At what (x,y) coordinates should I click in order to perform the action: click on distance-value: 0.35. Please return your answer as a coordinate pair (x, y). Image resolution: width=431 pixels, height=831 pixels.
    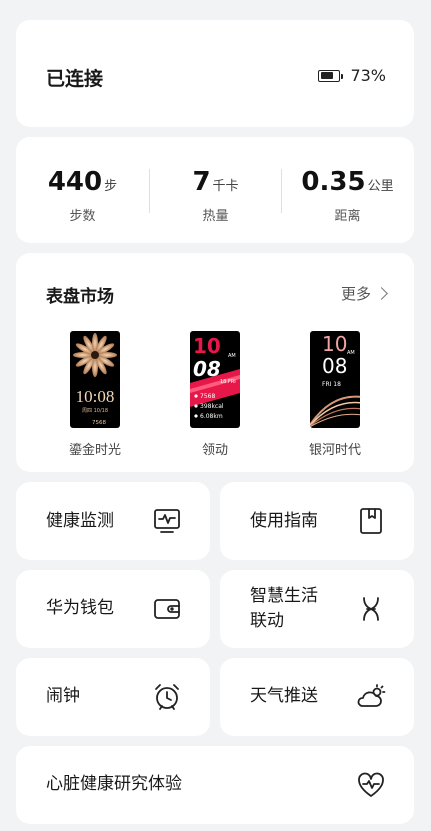
    Looking at the image, I should click on (333, 182).